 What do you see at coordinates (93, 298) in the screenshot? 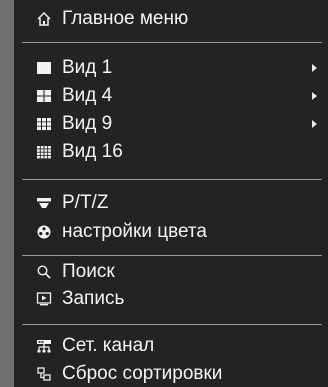
I see `menu-item-label: Запись` at bounding box center [93, 298].